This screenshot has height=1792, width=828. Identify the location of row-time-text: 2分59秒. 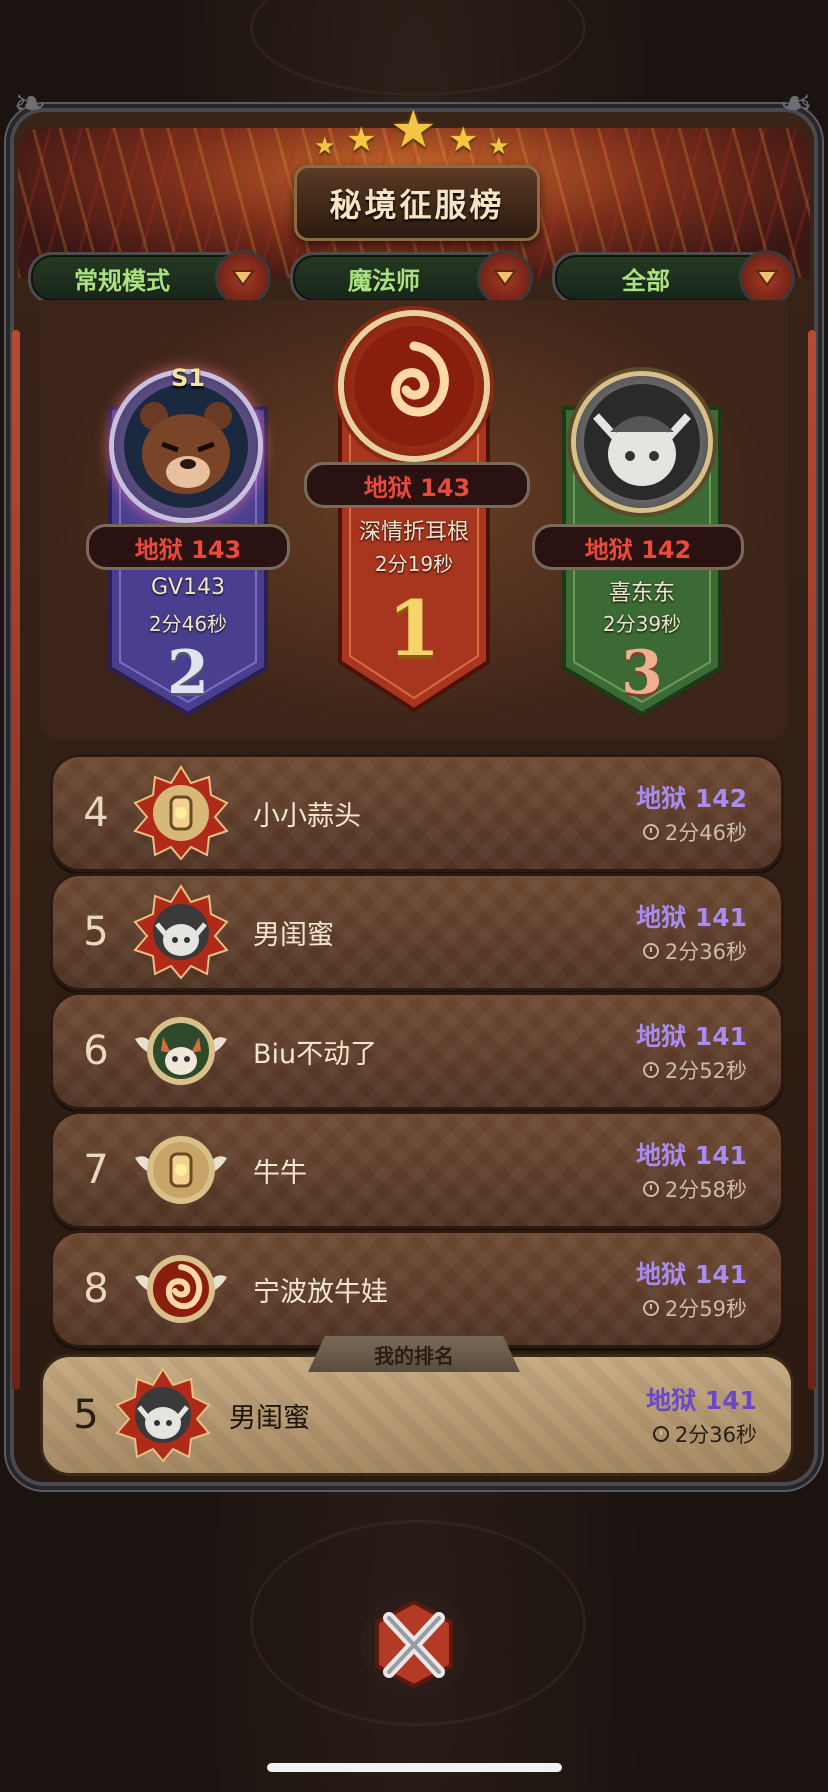
(705, 1309).